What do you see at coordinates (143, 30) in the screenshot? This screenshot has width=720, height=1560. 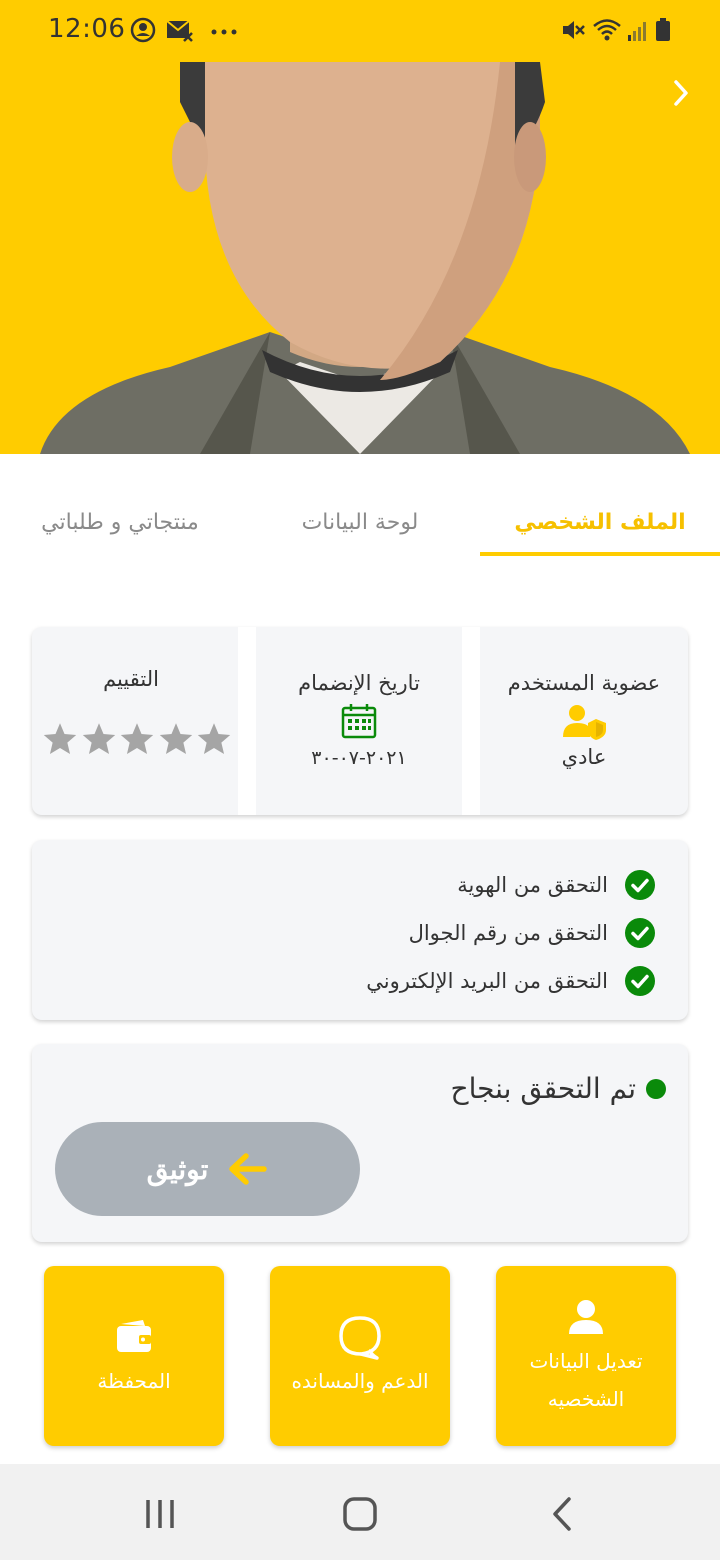 I see `account-circle-icon` at bounding box center [143, 30].